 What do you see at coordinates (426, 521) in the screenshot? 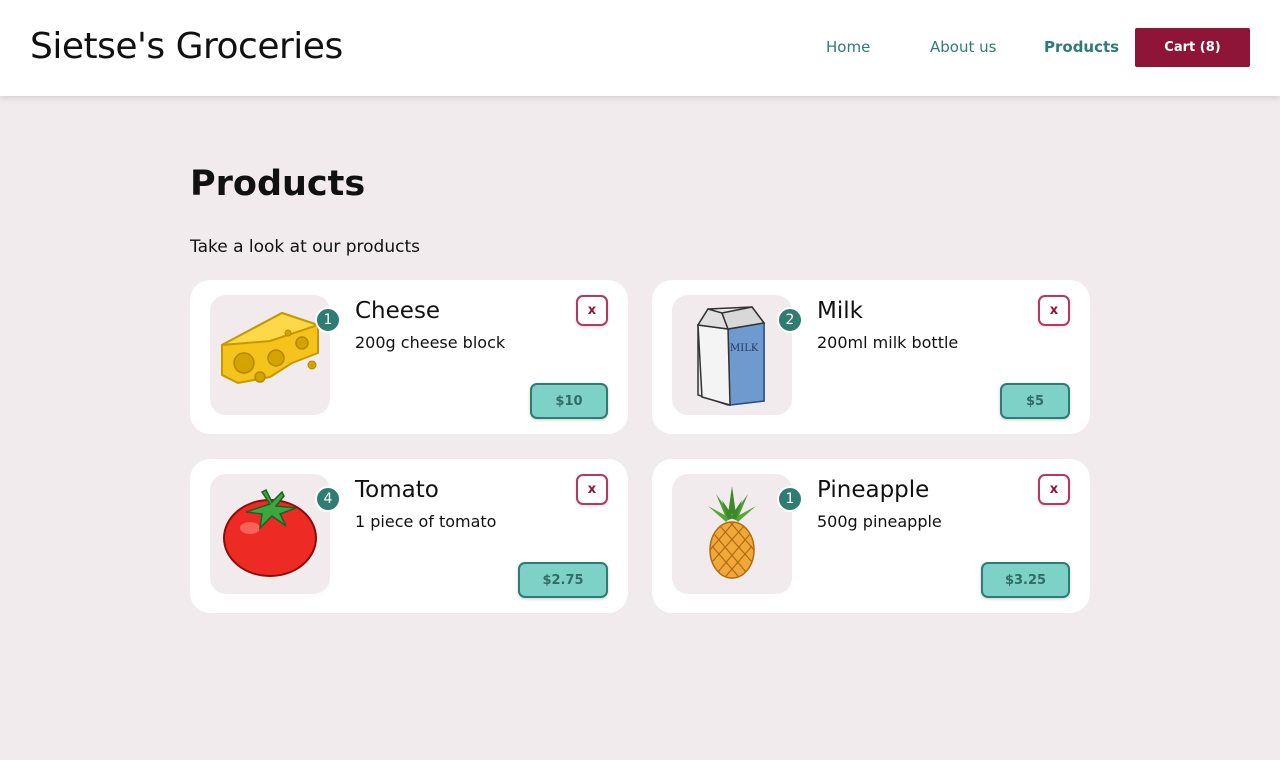
I see `product-description: 1 piece of tomato` at bounding box center [426, 521].